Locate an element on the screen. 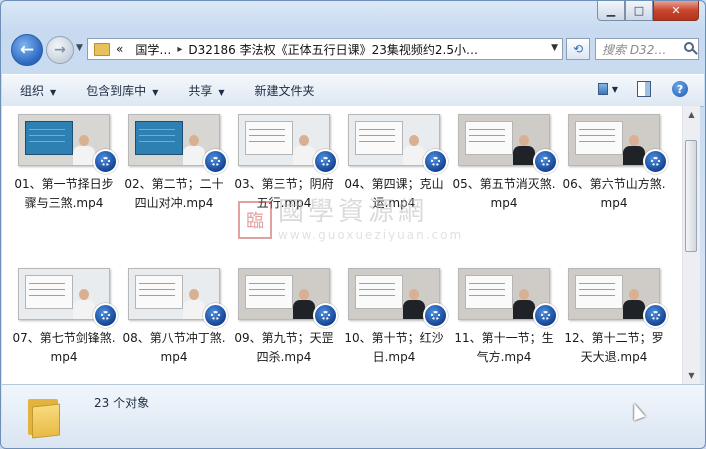  toolbar-right-group: ▼ ? is located at coordinates (644, 89).